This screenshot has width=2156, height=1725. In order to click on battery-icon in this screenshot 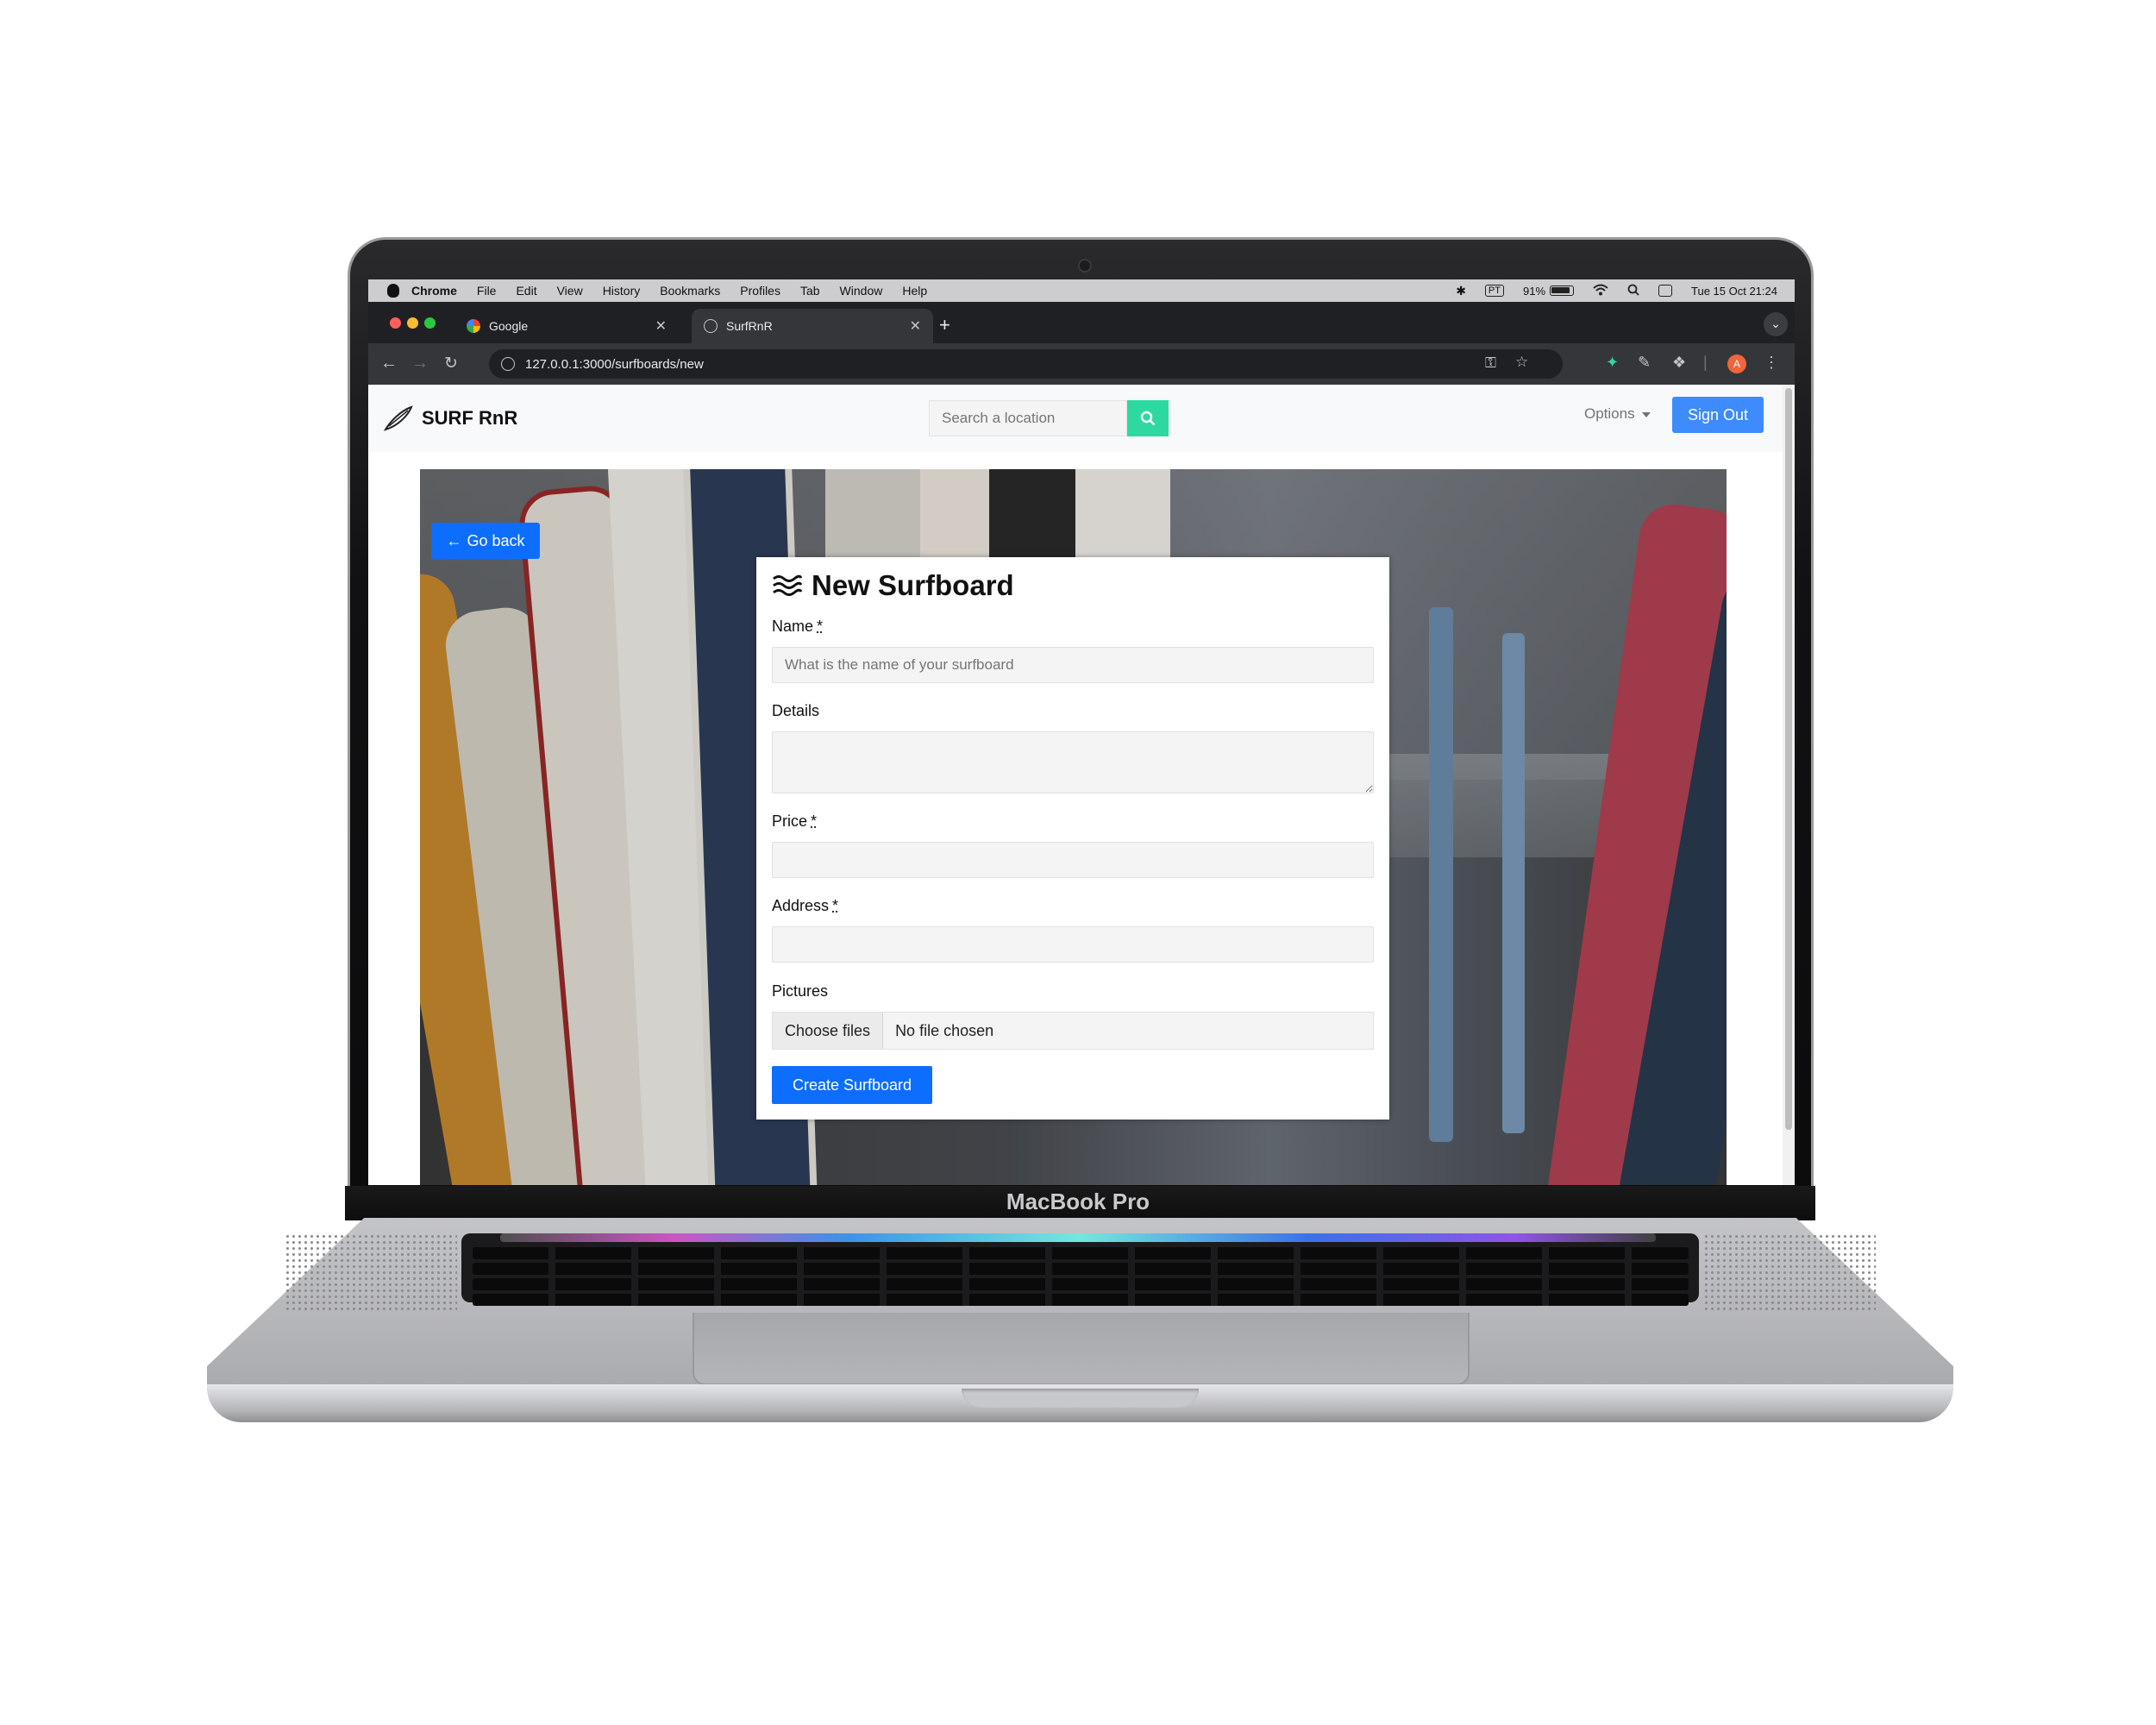, I will do `click(1562, 290)`.